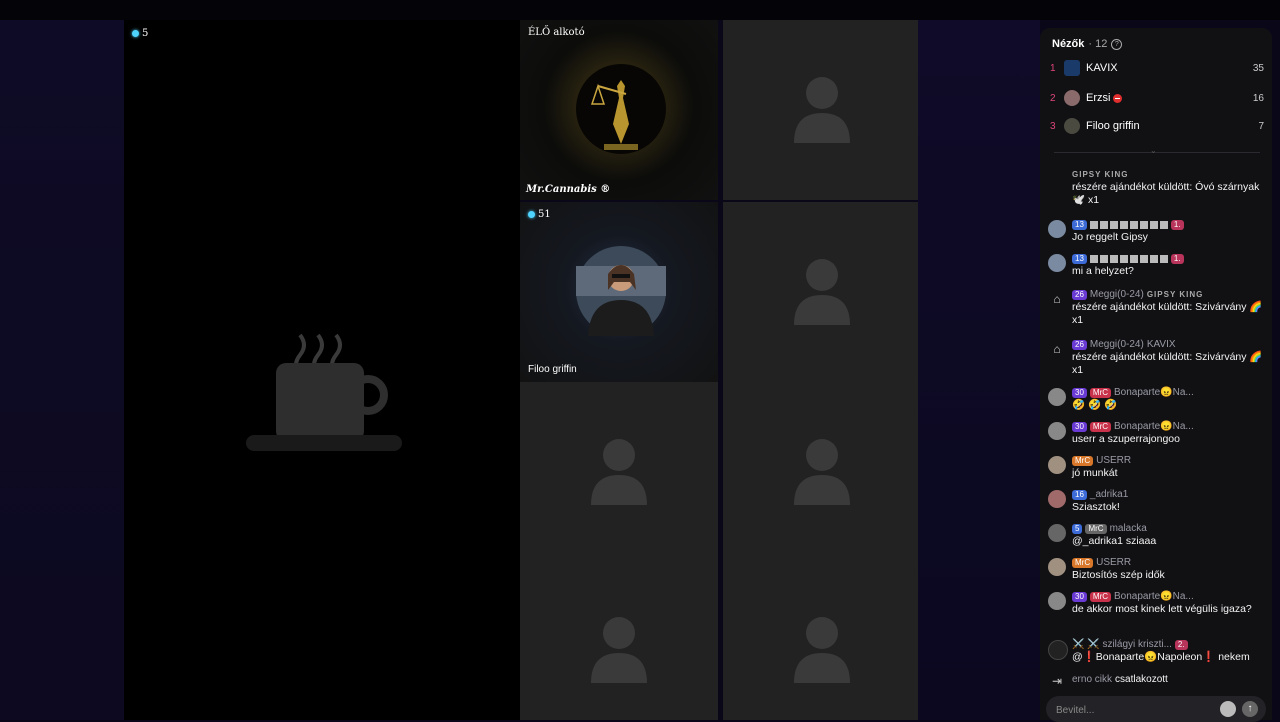  I want to click on host-tile: ÉLŐ alkotó Mr.Cannabis ®, so click(619, 110).